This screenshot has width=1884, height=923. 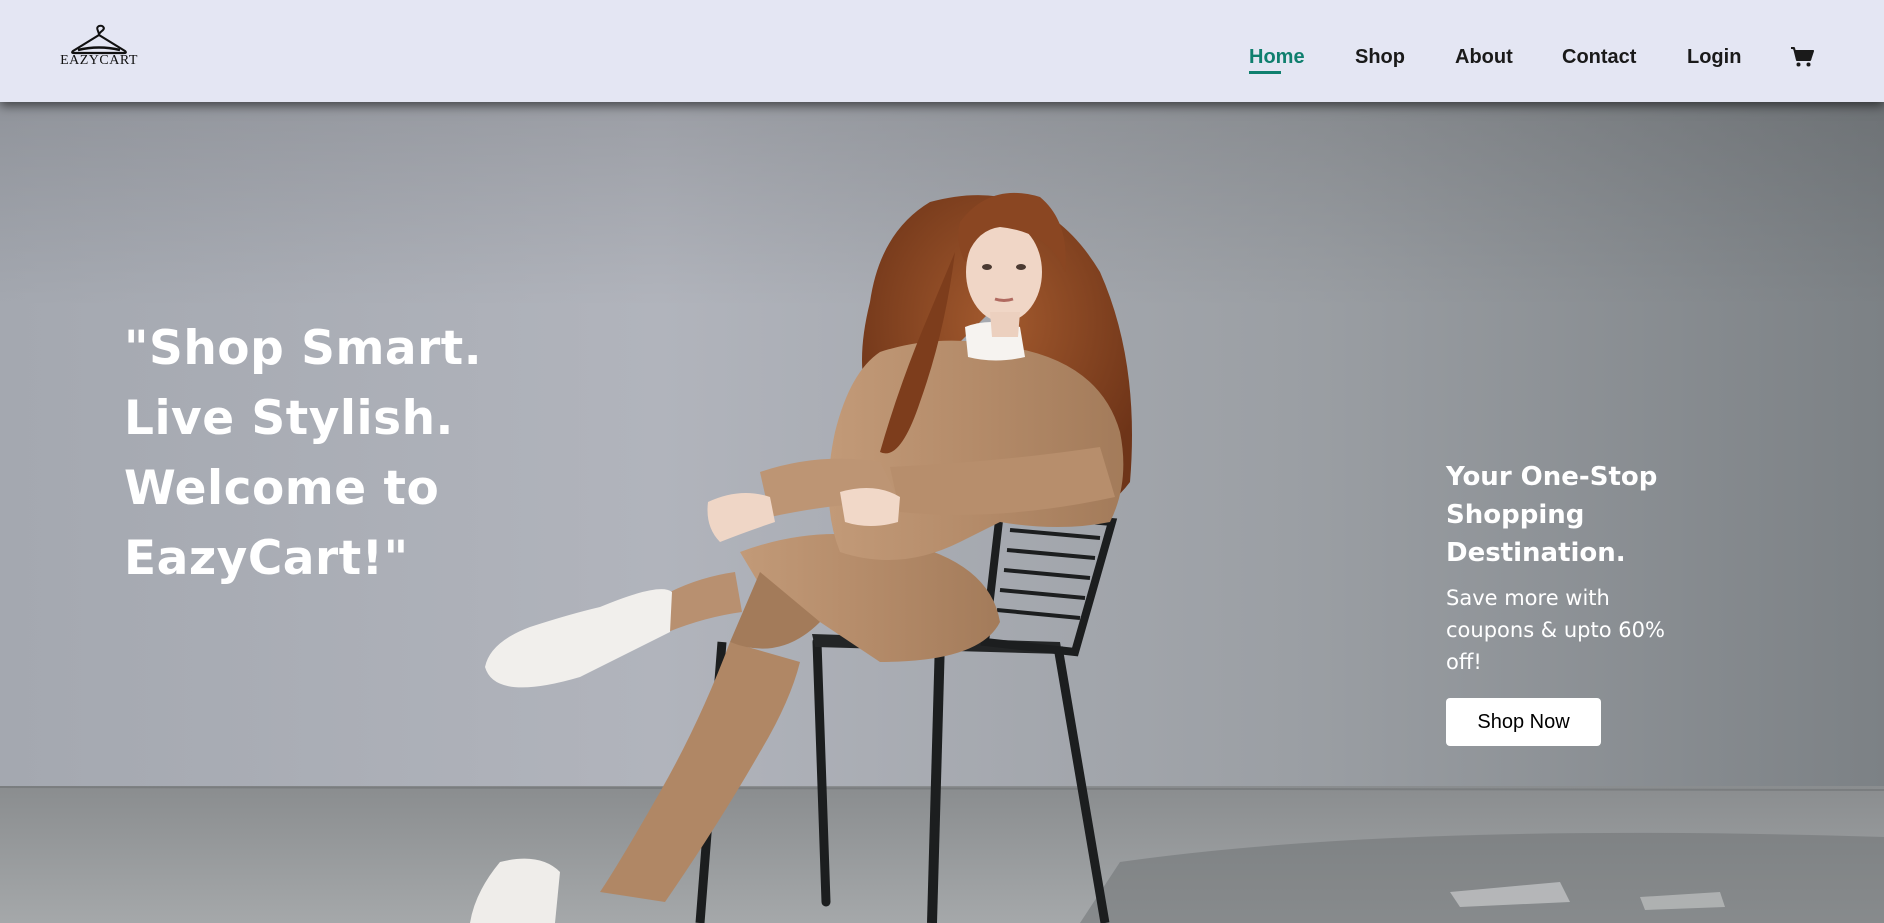 I want to click on logo-text: EAZYCART, so click(x=99, y=60).